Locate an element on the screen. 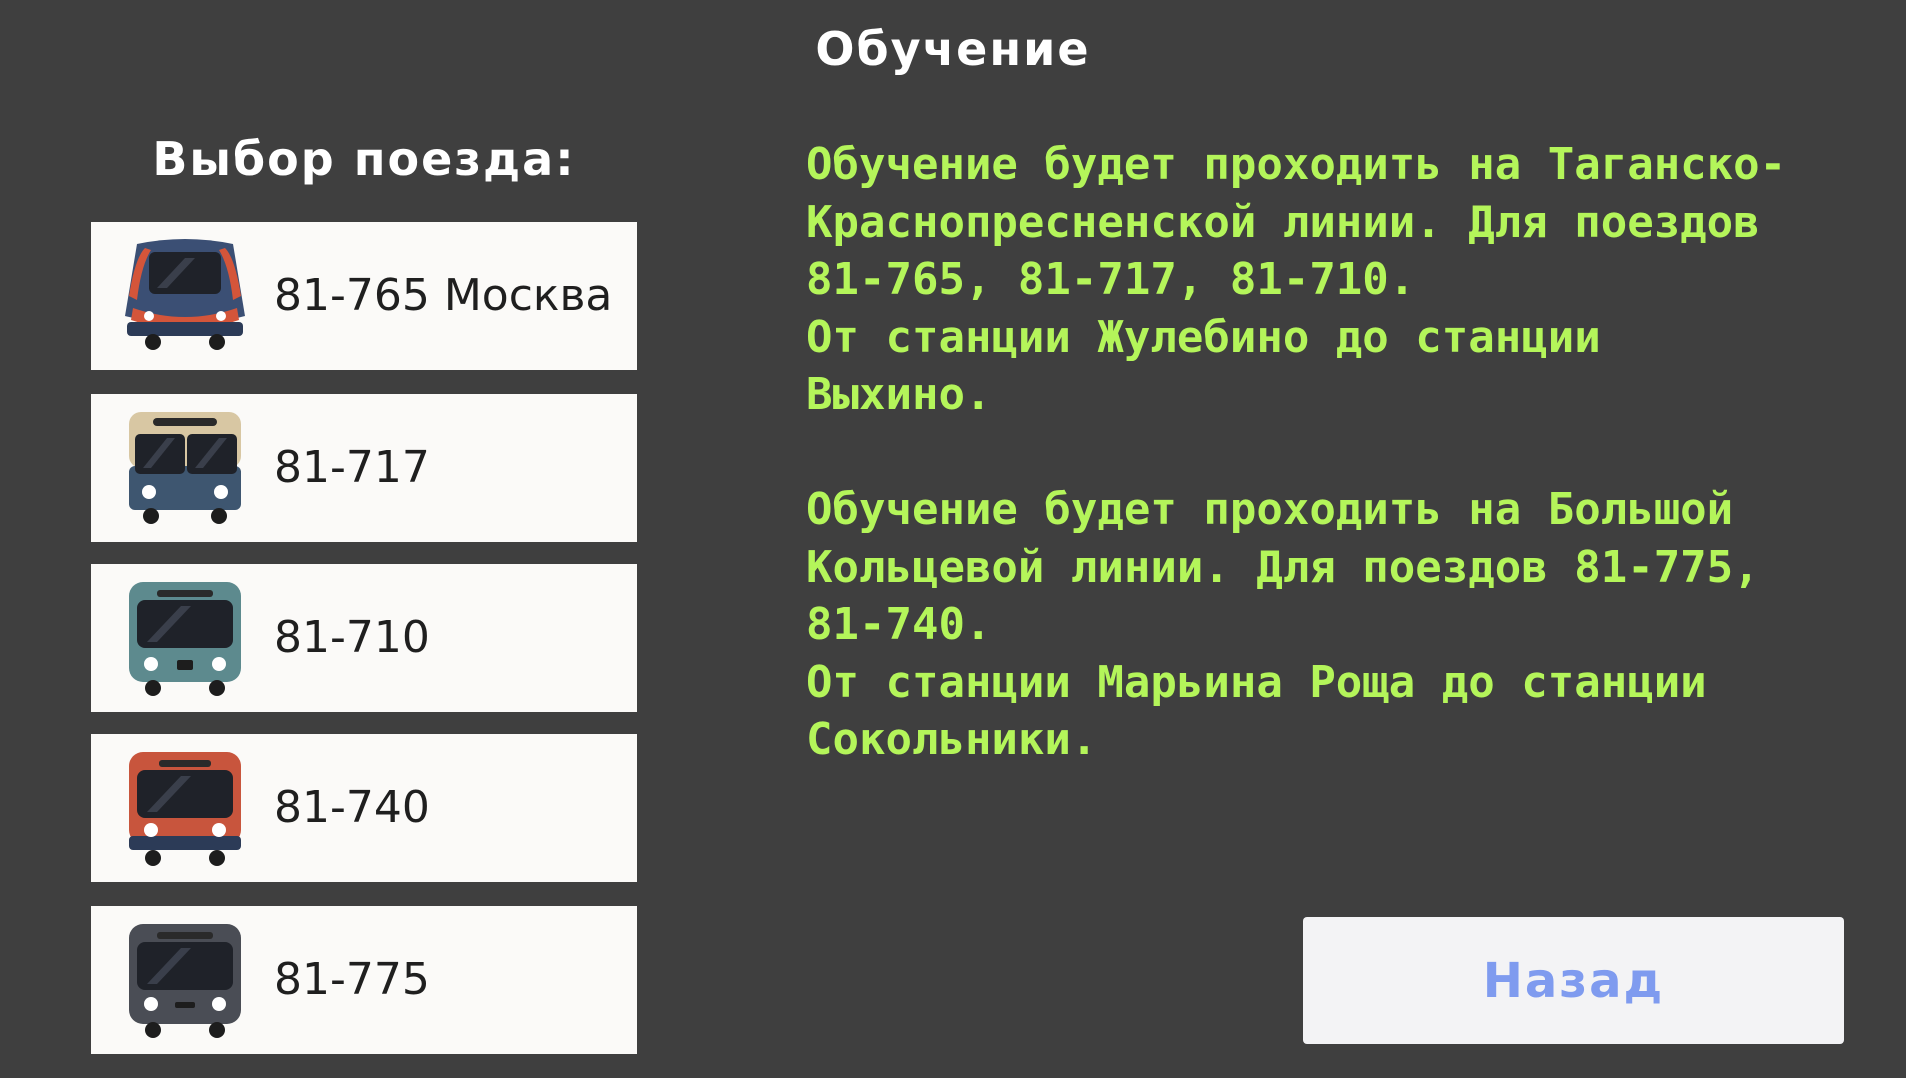  train-option-label: 81-710 is located at coordinates (352, 637).